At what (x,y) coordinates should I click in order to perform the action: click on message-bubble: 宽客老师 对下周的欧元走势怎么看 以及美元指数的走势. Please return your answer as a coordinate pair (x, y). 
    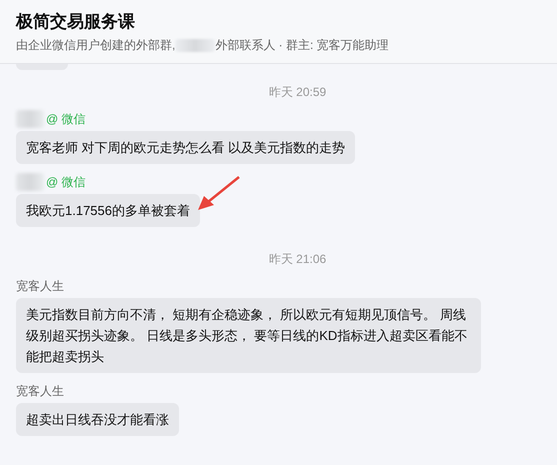
    Looking at the image, I should click on (186, 147).